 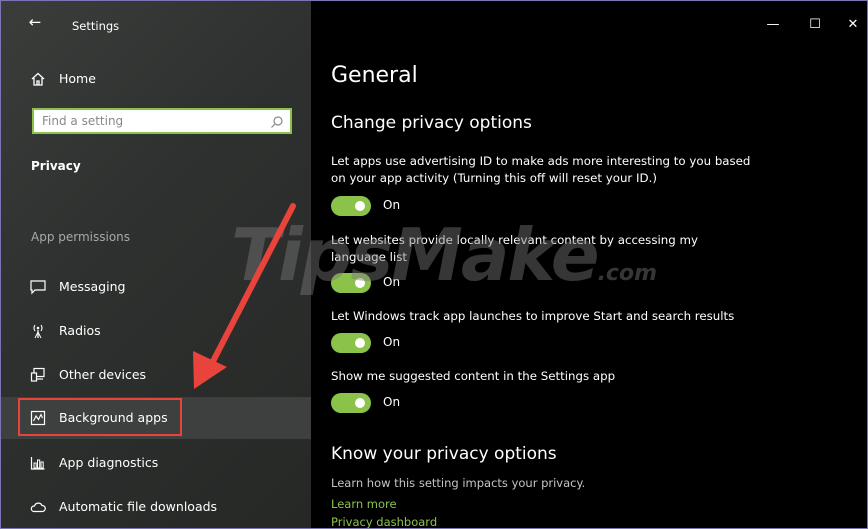 I want to click on search-box, so click(x=162, y=121).